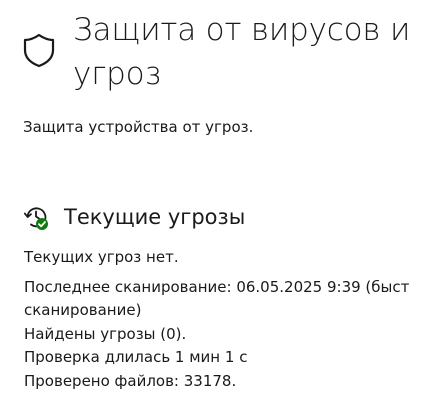 The image size is (442, 410). What do you see at coordinates (155, 217) in the screenshot?
I see `section-title: Текущие угрозы` at bounding box center [155, 217].